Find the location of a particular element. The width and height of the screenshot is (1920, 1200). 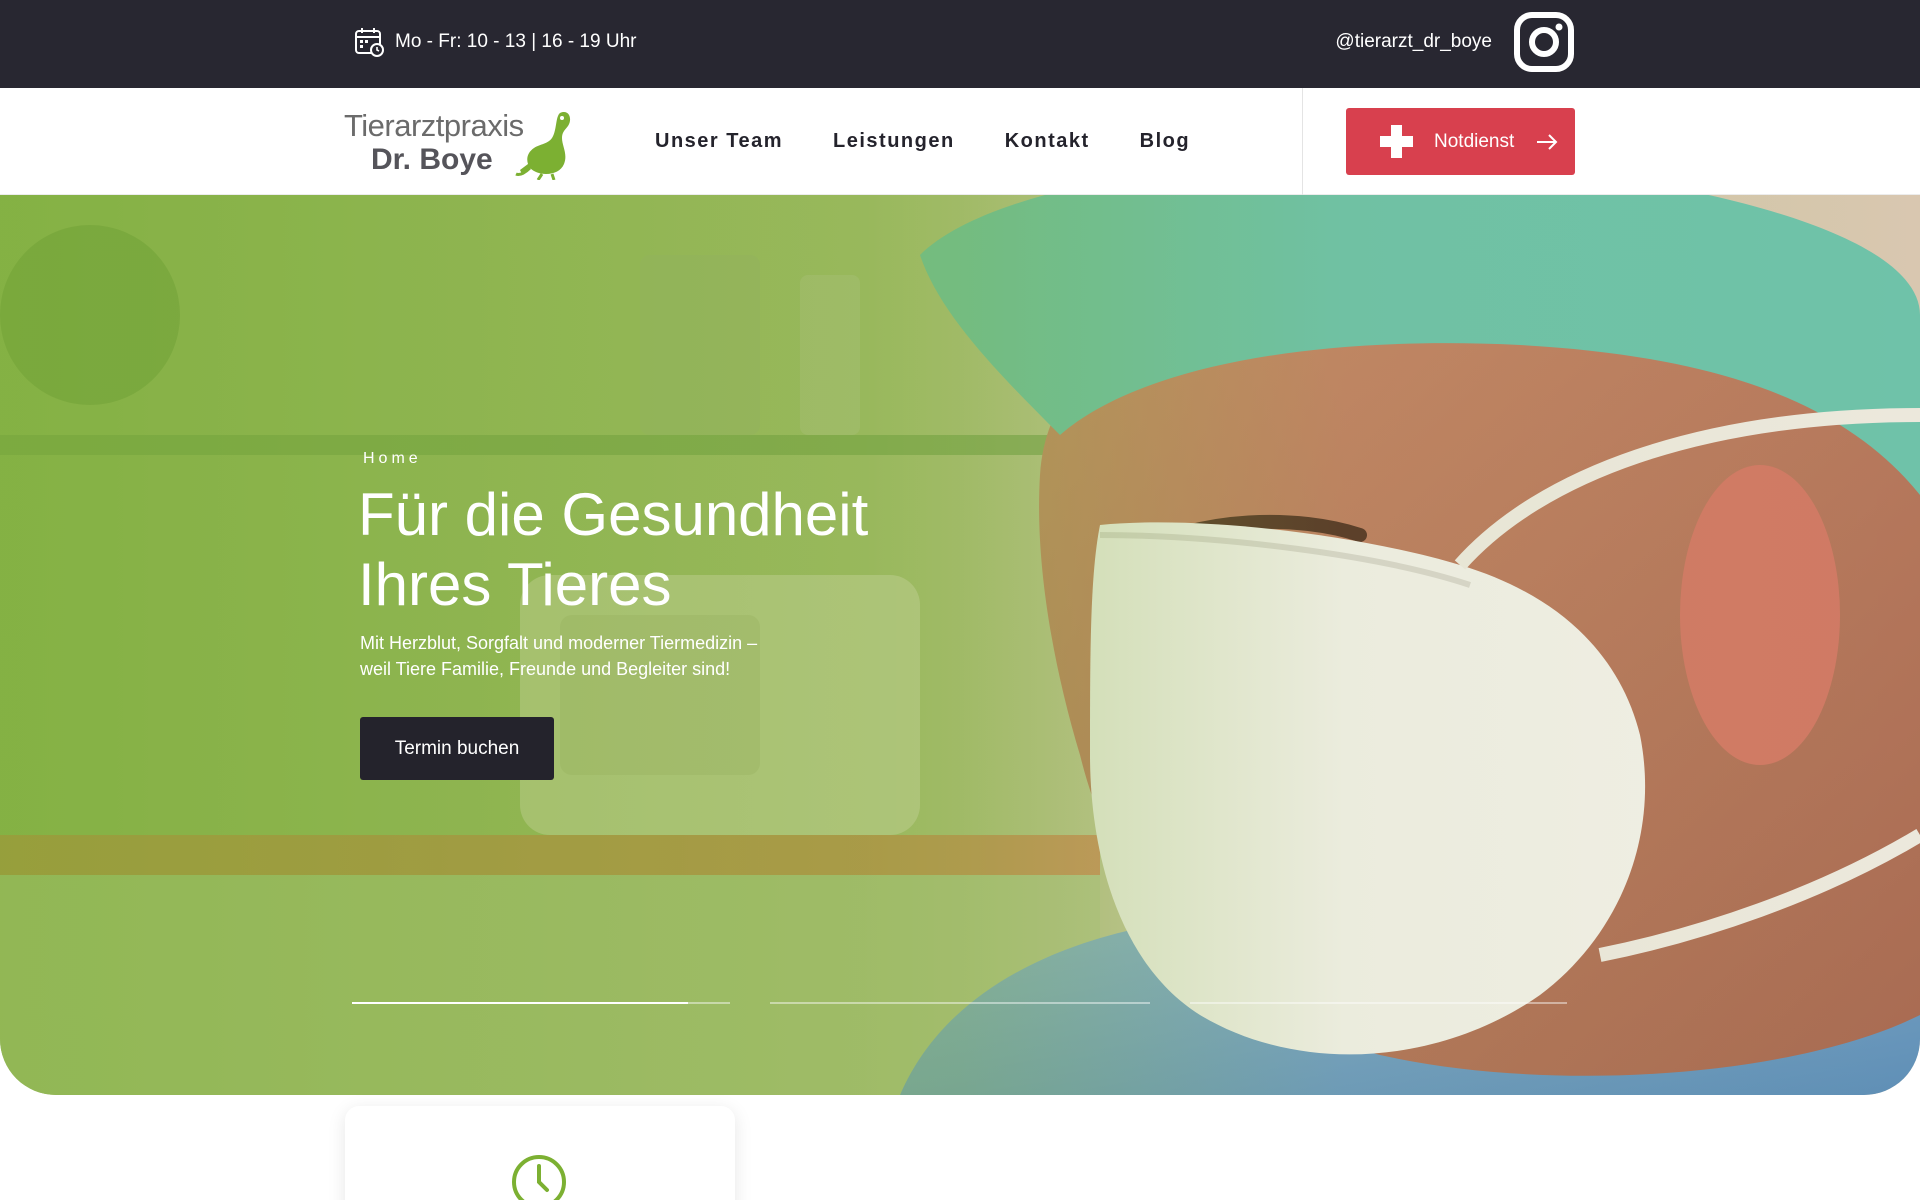

notdienst-button: Notdienst is located at coordinates (1460, 141).